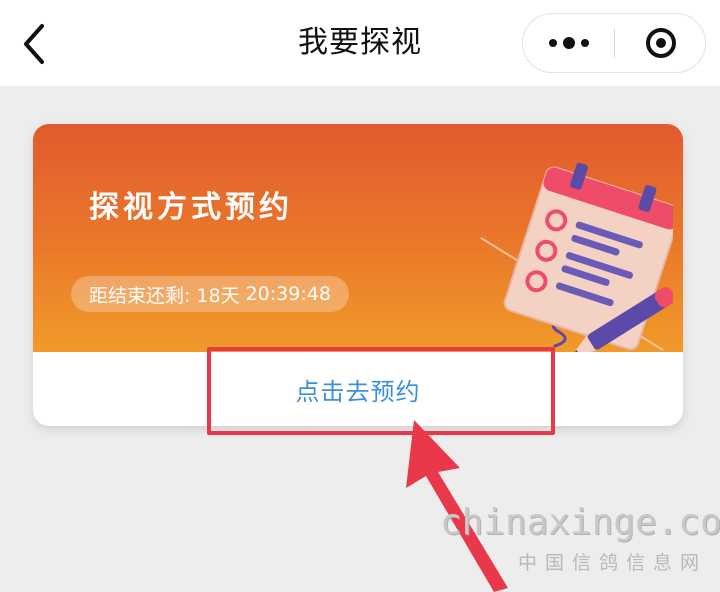 This screenshot has height=592, width=720. Describe the element at coordinates (576, 257) in the screenshot. I see `calendar-pencil-icon` at that location.